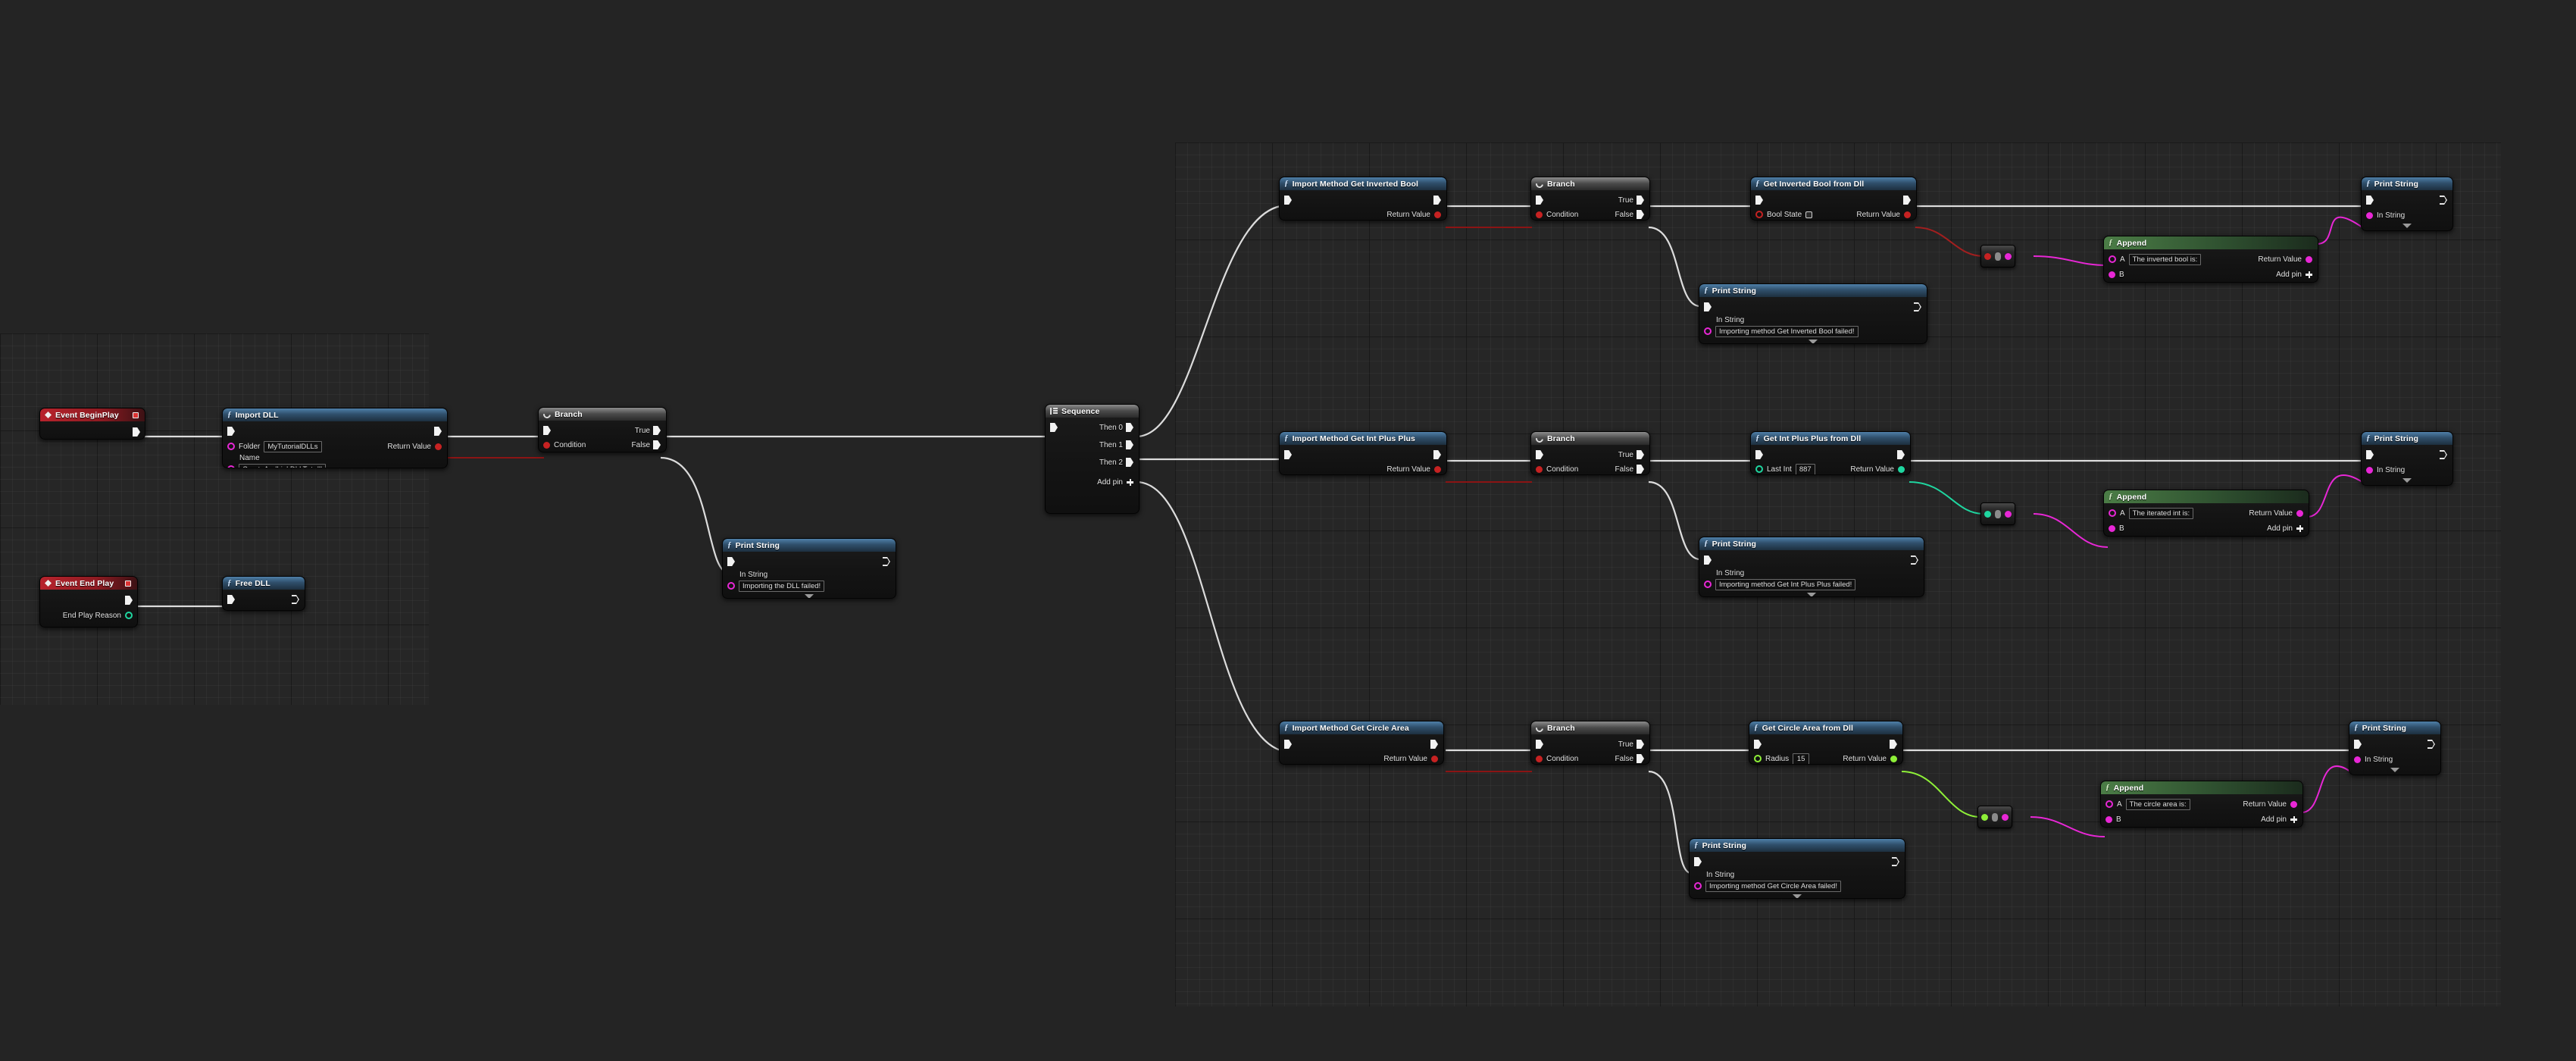  I want to click on in-string-input: Importing method Get Circle Area failed!, so click(1773, 886).